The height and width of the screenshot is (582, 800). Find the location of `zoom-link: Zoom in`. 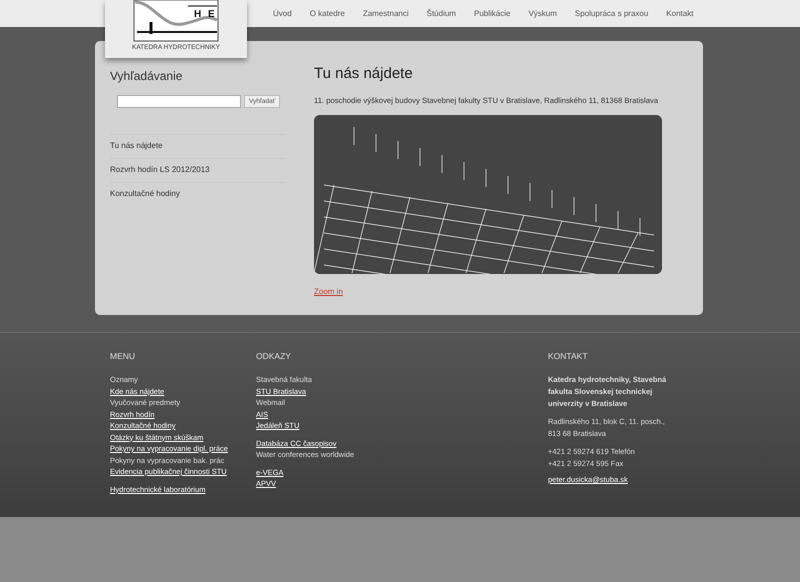

zoom-link: Zoom in is located at coordinates (328, 291).